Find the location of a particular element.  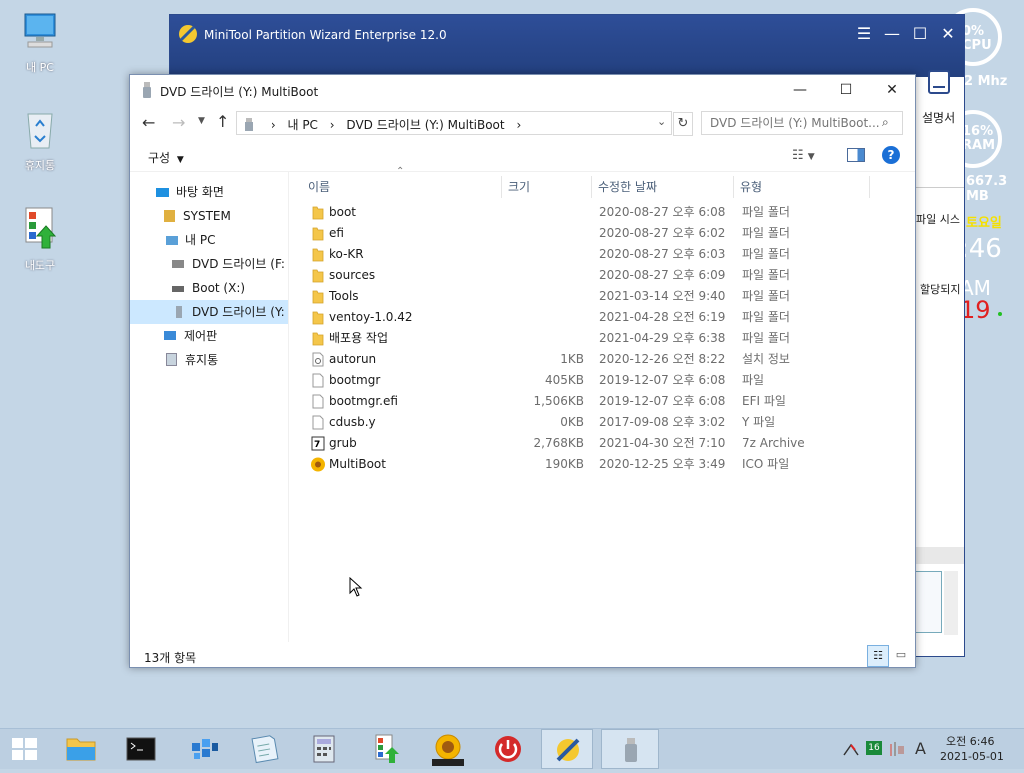

column-header-size: 크기 is located at coordinates (546, 187).